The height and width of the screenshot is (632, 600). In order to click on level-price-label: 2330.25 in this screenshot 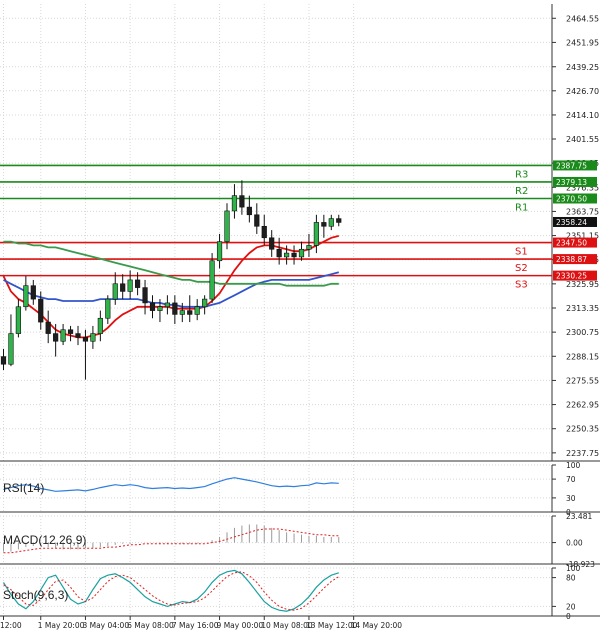, I will do `click(571, 276)`.